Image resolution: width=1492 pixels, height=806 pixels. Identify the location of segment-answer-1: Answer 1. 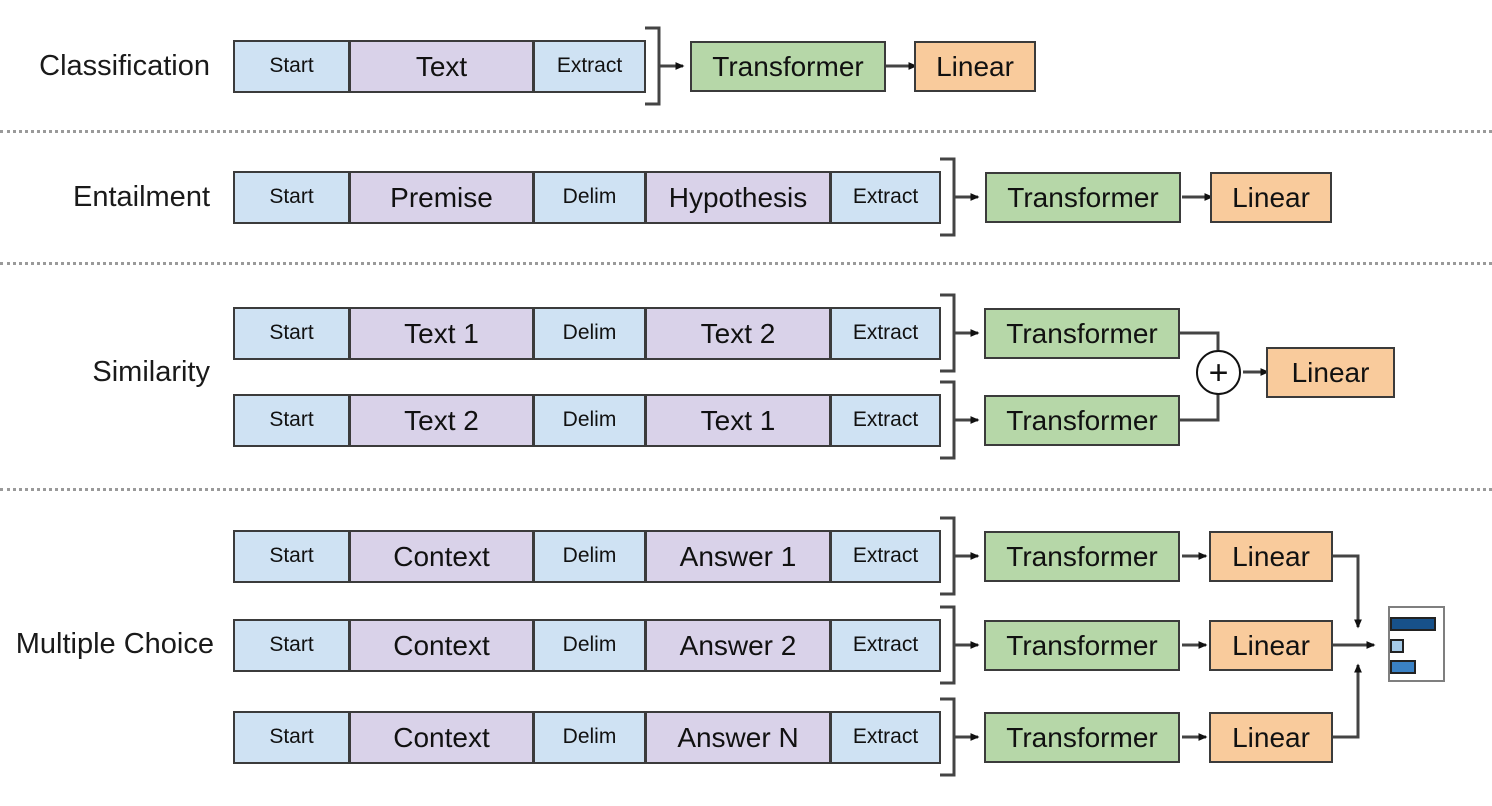
(738, 556).